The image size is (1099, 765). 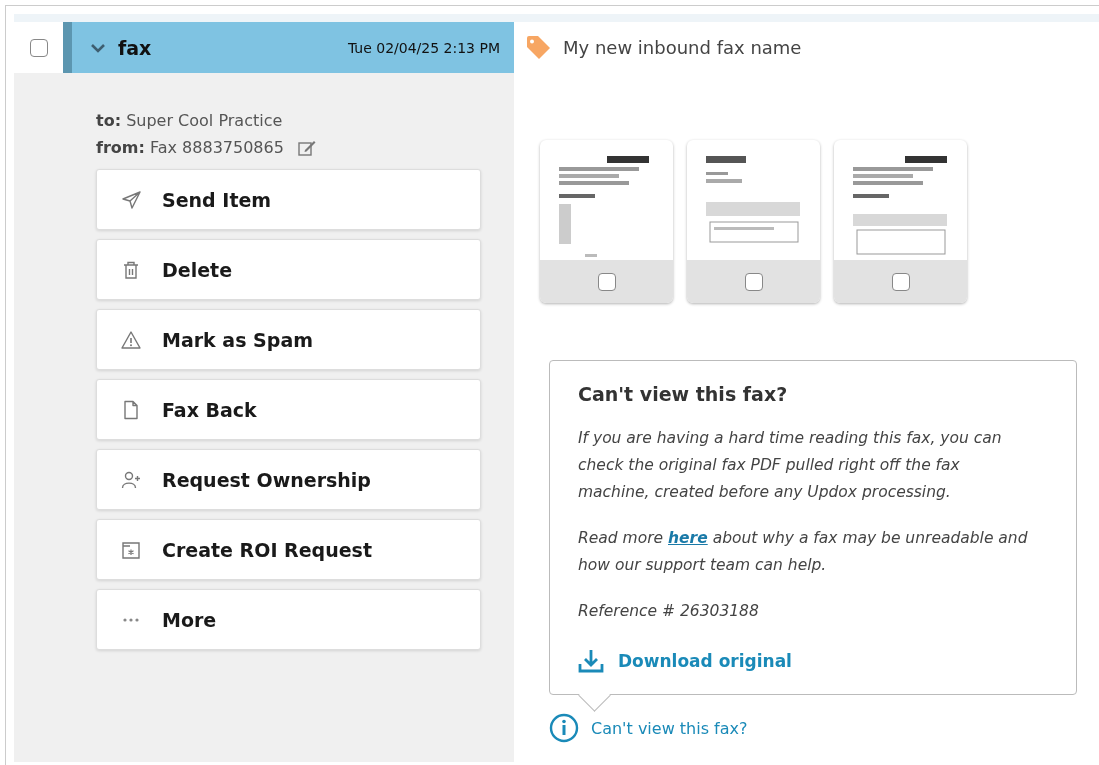 What do you see at coordinates (423, 47) in the screenshot?
I see `item-date: Tue 02/04/25 2:13 PM` at bounding box center [423, 47].